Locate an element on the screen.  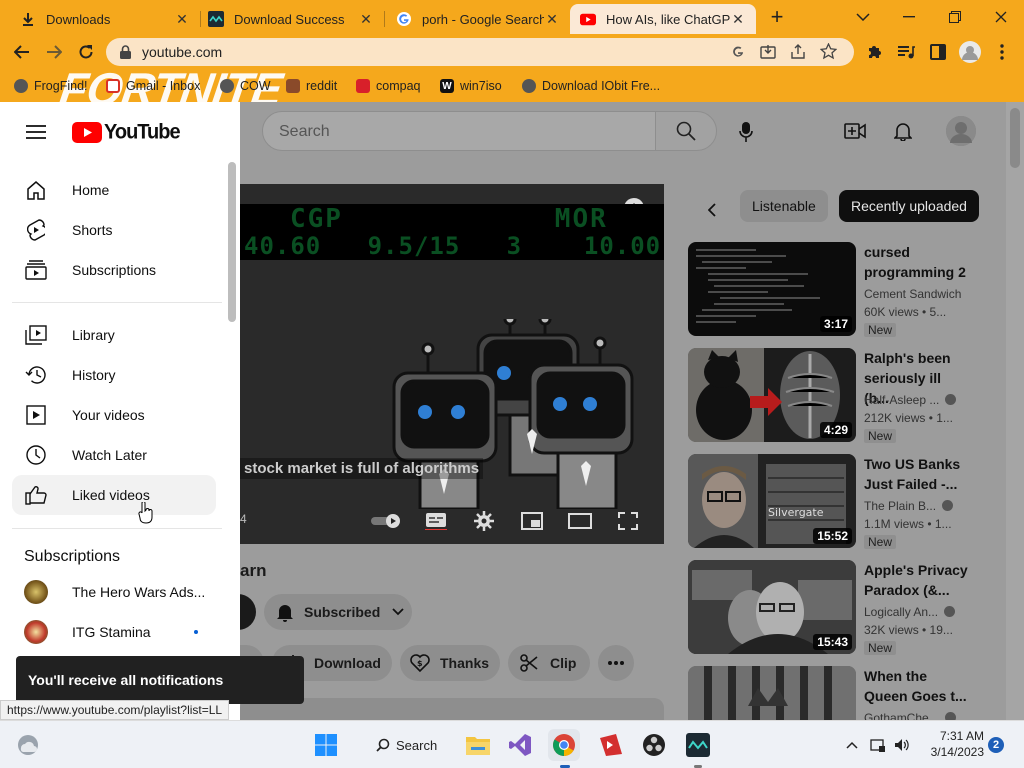
account-avatar is located at coordinates (961, 131).